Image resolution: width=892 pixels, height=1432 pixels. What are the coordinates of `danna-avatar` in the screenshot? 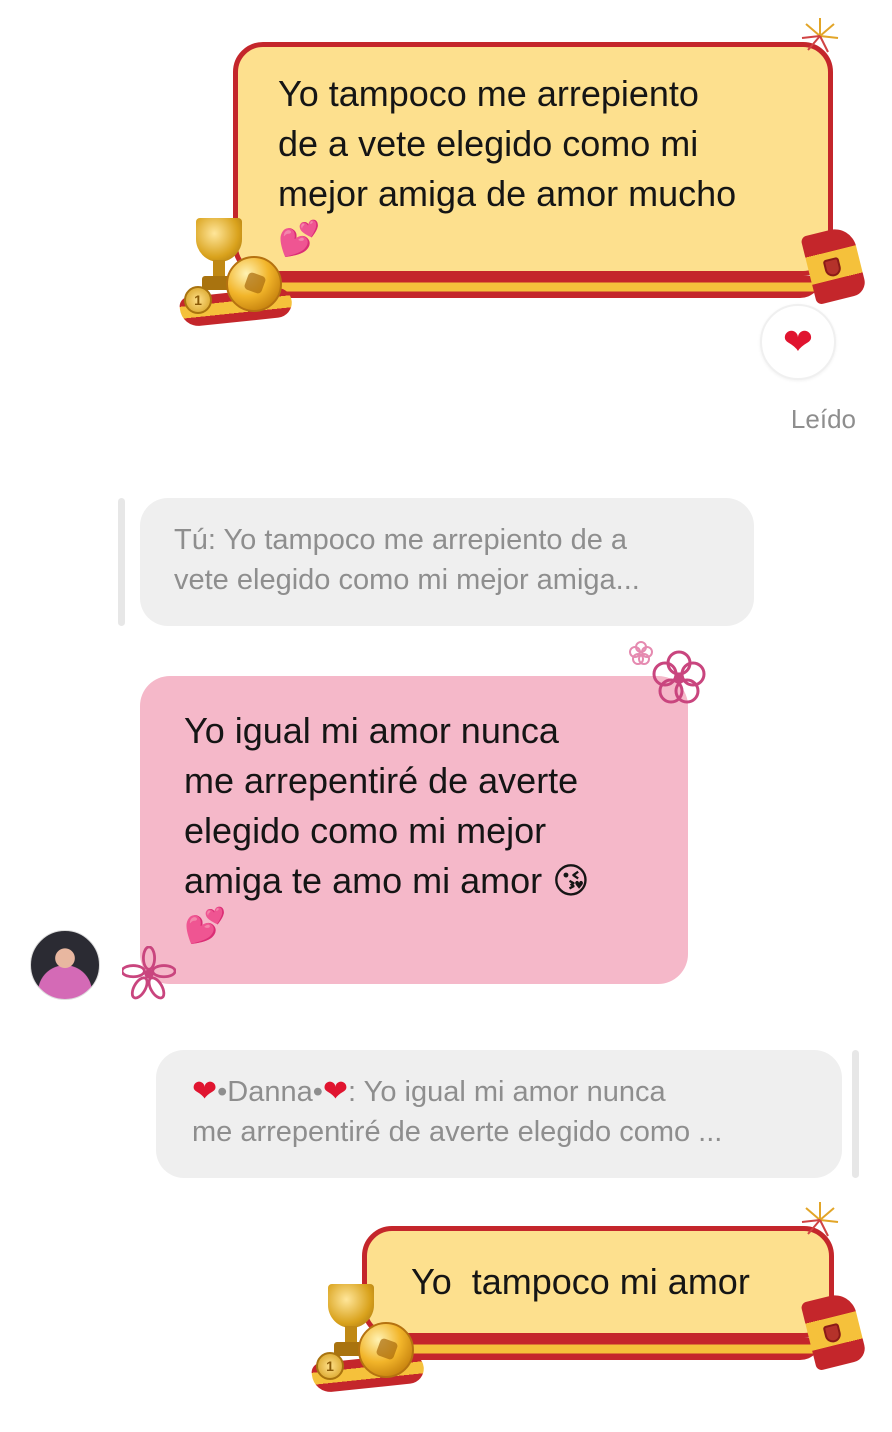 It's located at (65, 965).